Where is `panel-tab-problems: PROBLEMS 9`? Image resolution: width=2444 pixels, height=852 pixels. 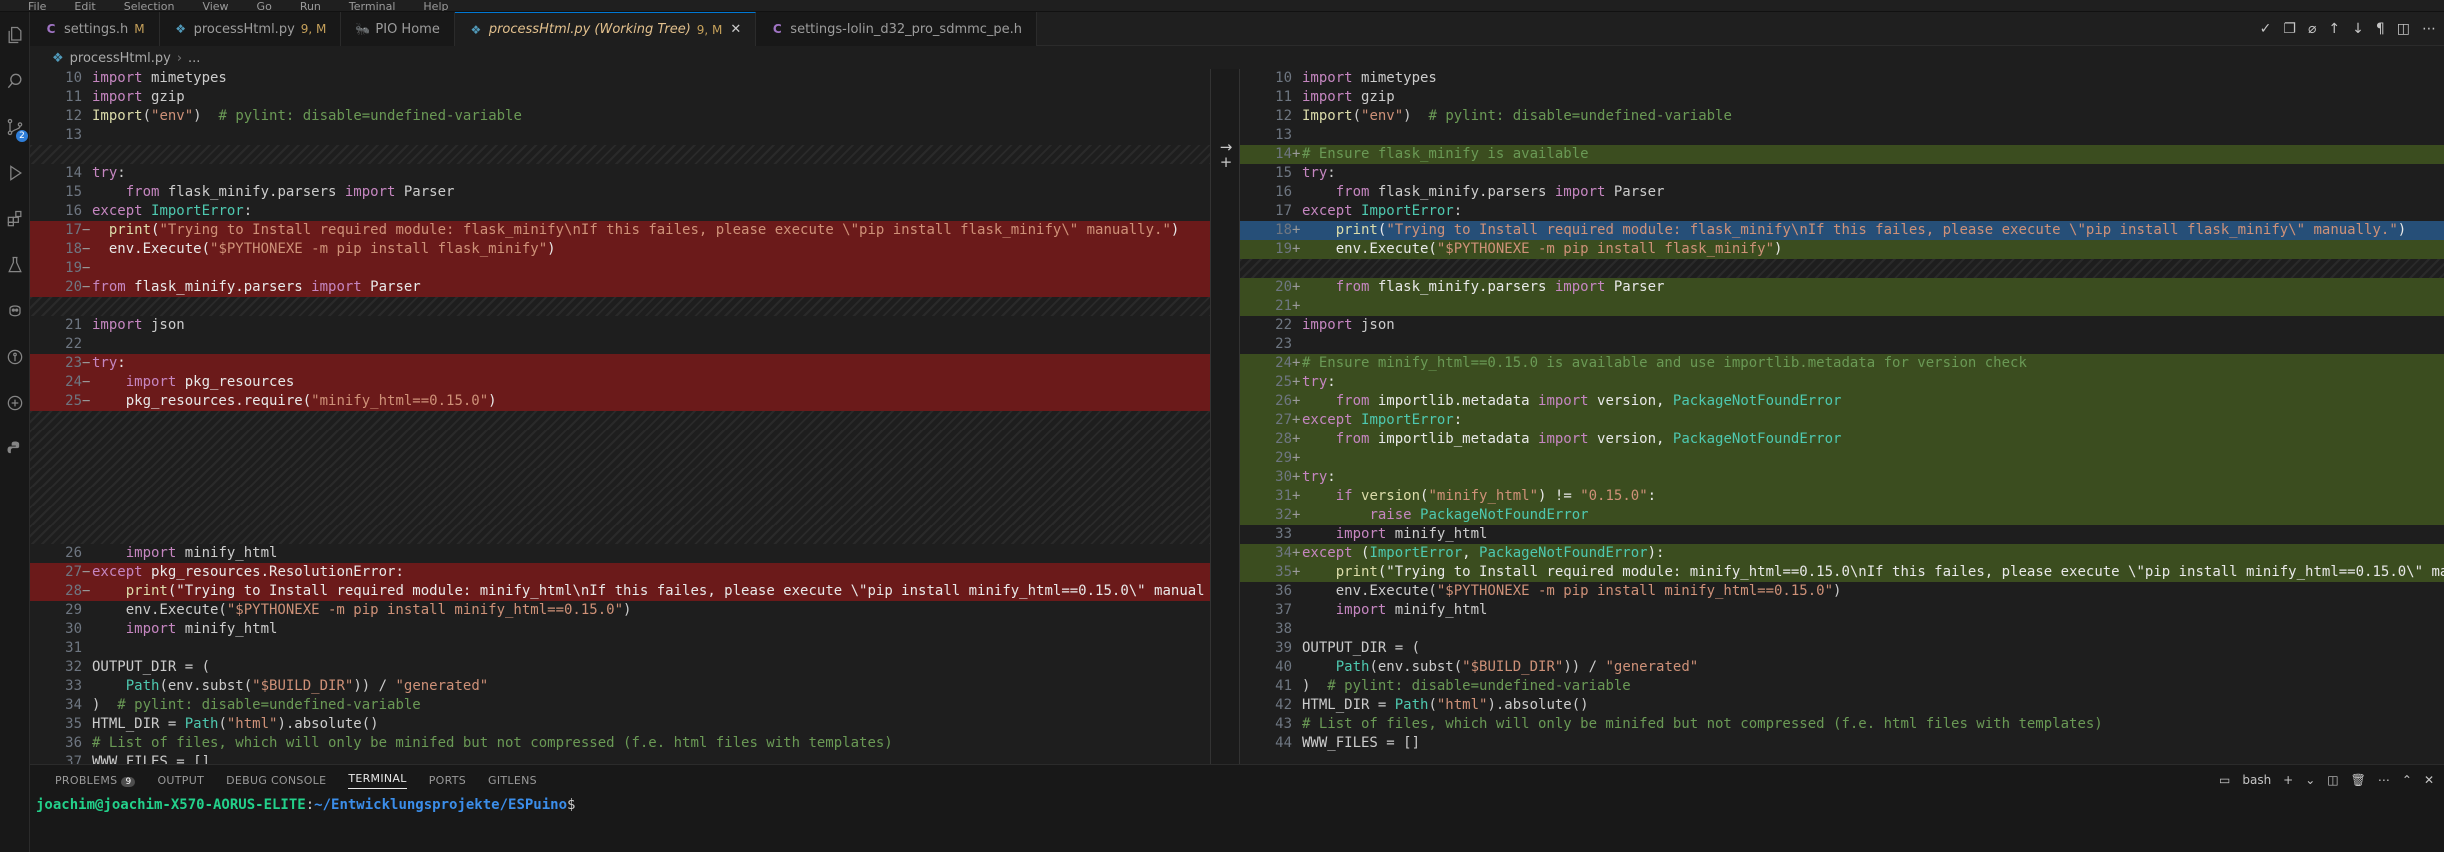 panel-tab-problems: PROBLEMS 9 is located at coordinates (95, 780).